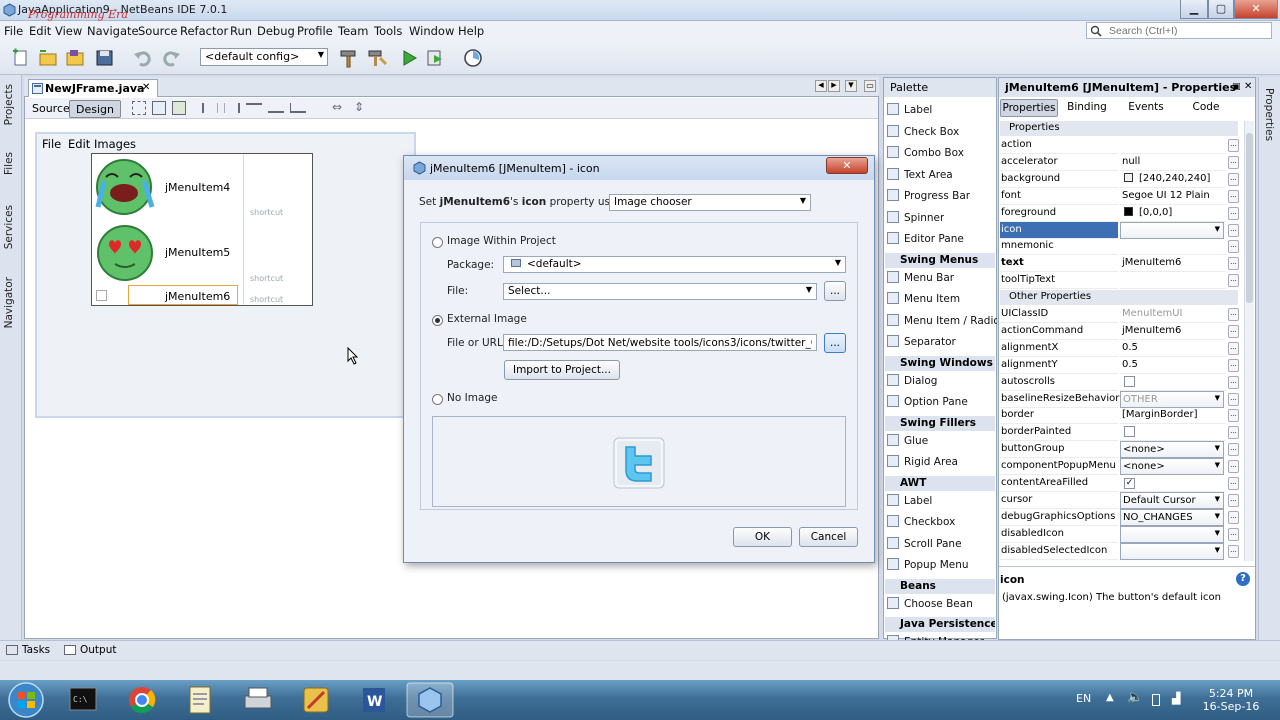  I want to click on palette-item-text-area: Text Area, so click(920, 174).